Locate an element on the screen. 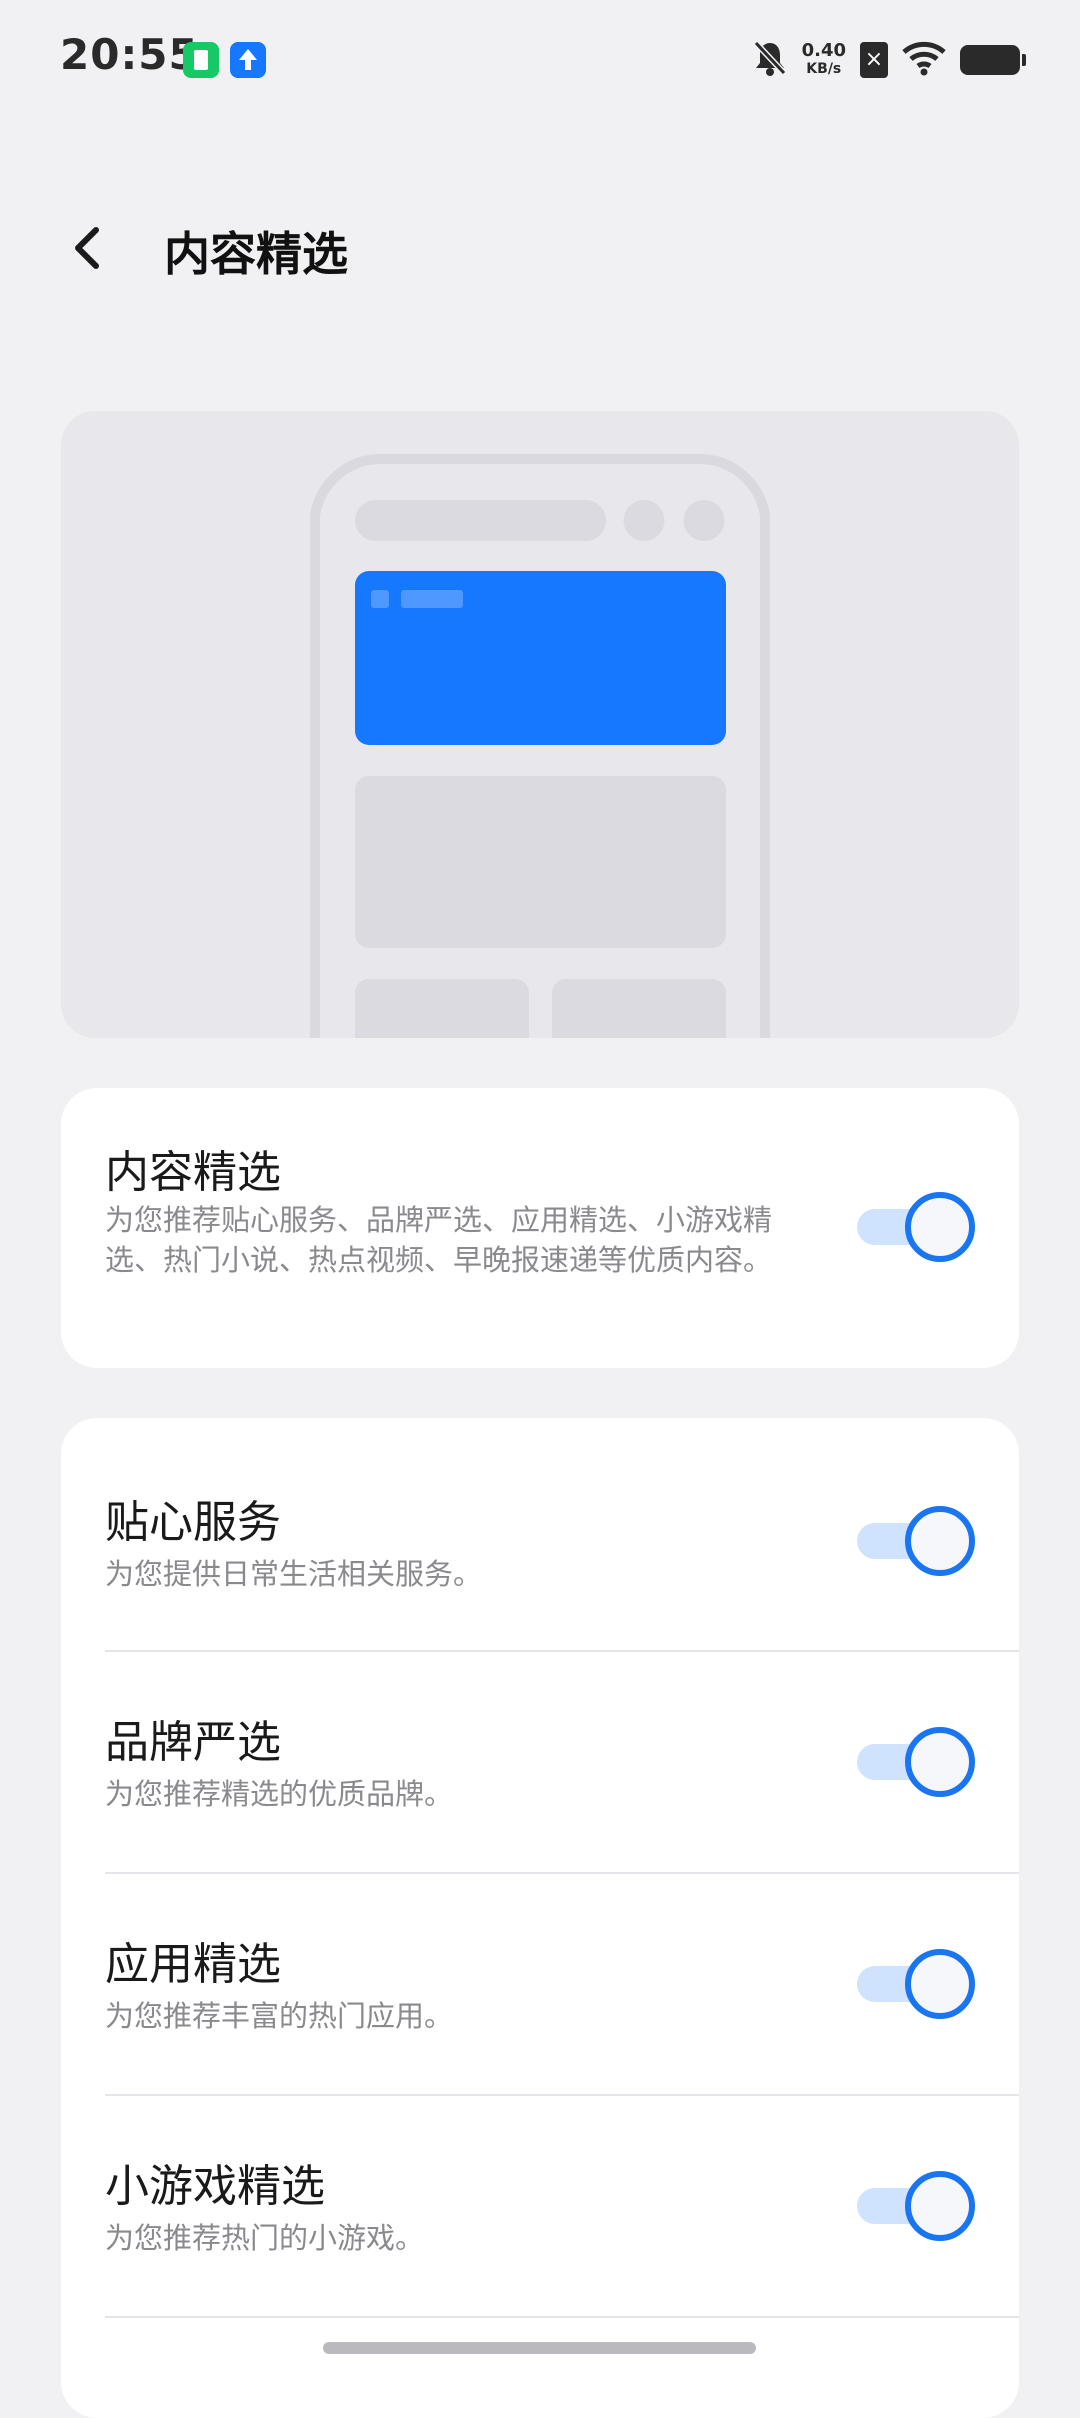  thoughtful-service-toggle is located at coordinates (916, 1541).